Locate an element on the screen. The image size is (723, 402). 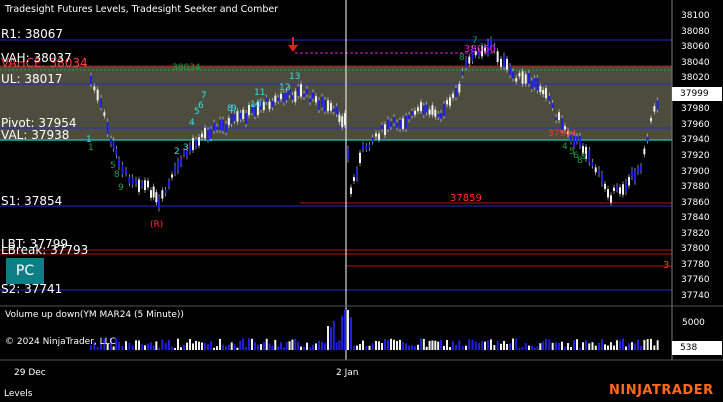
count-marker-3: 3 is located at coordinates (666, 265).